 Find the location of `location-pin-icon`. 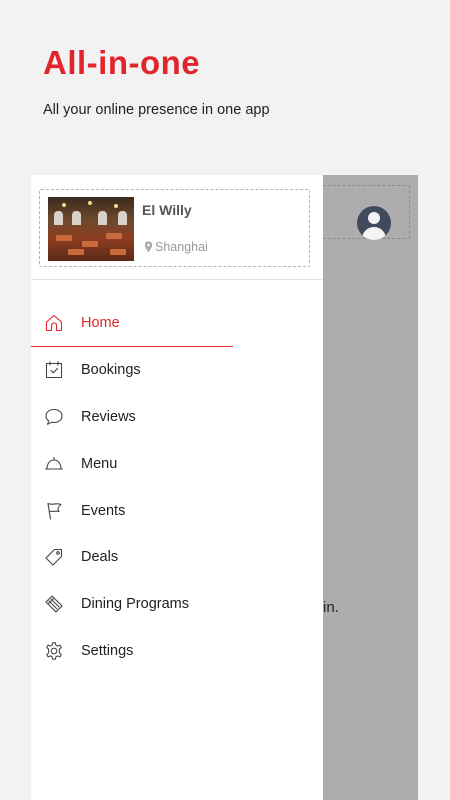

location-pin-icon is located at coordinates (148, 247).